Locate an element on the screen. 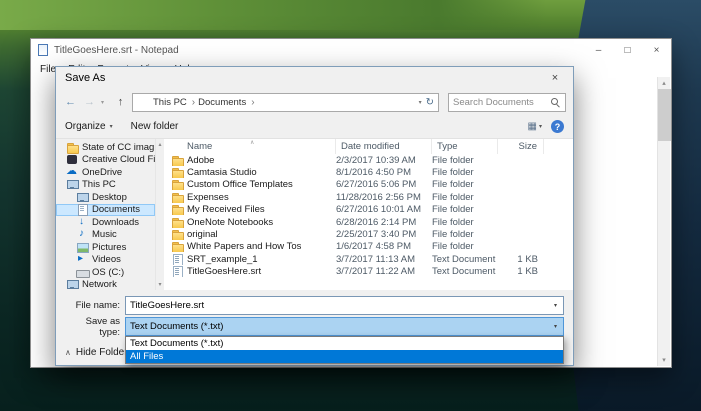 This screenshot has height=411, width=701. maximize-button: □ is located at coordinates (627, 50).